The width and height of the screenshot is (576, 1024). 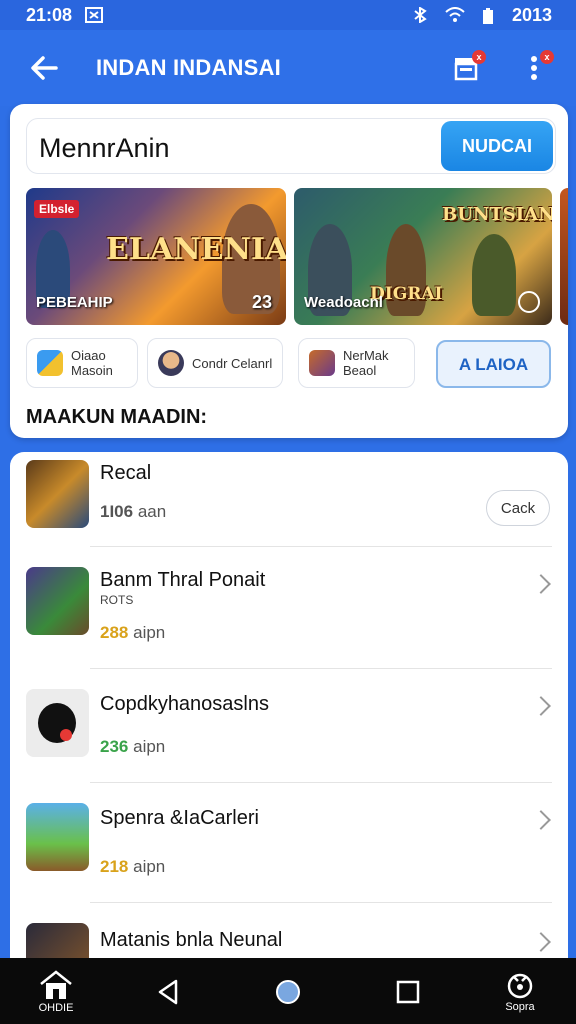 I want to click on banner-caption: PEBEAHIP, so click(x=74, y=302).